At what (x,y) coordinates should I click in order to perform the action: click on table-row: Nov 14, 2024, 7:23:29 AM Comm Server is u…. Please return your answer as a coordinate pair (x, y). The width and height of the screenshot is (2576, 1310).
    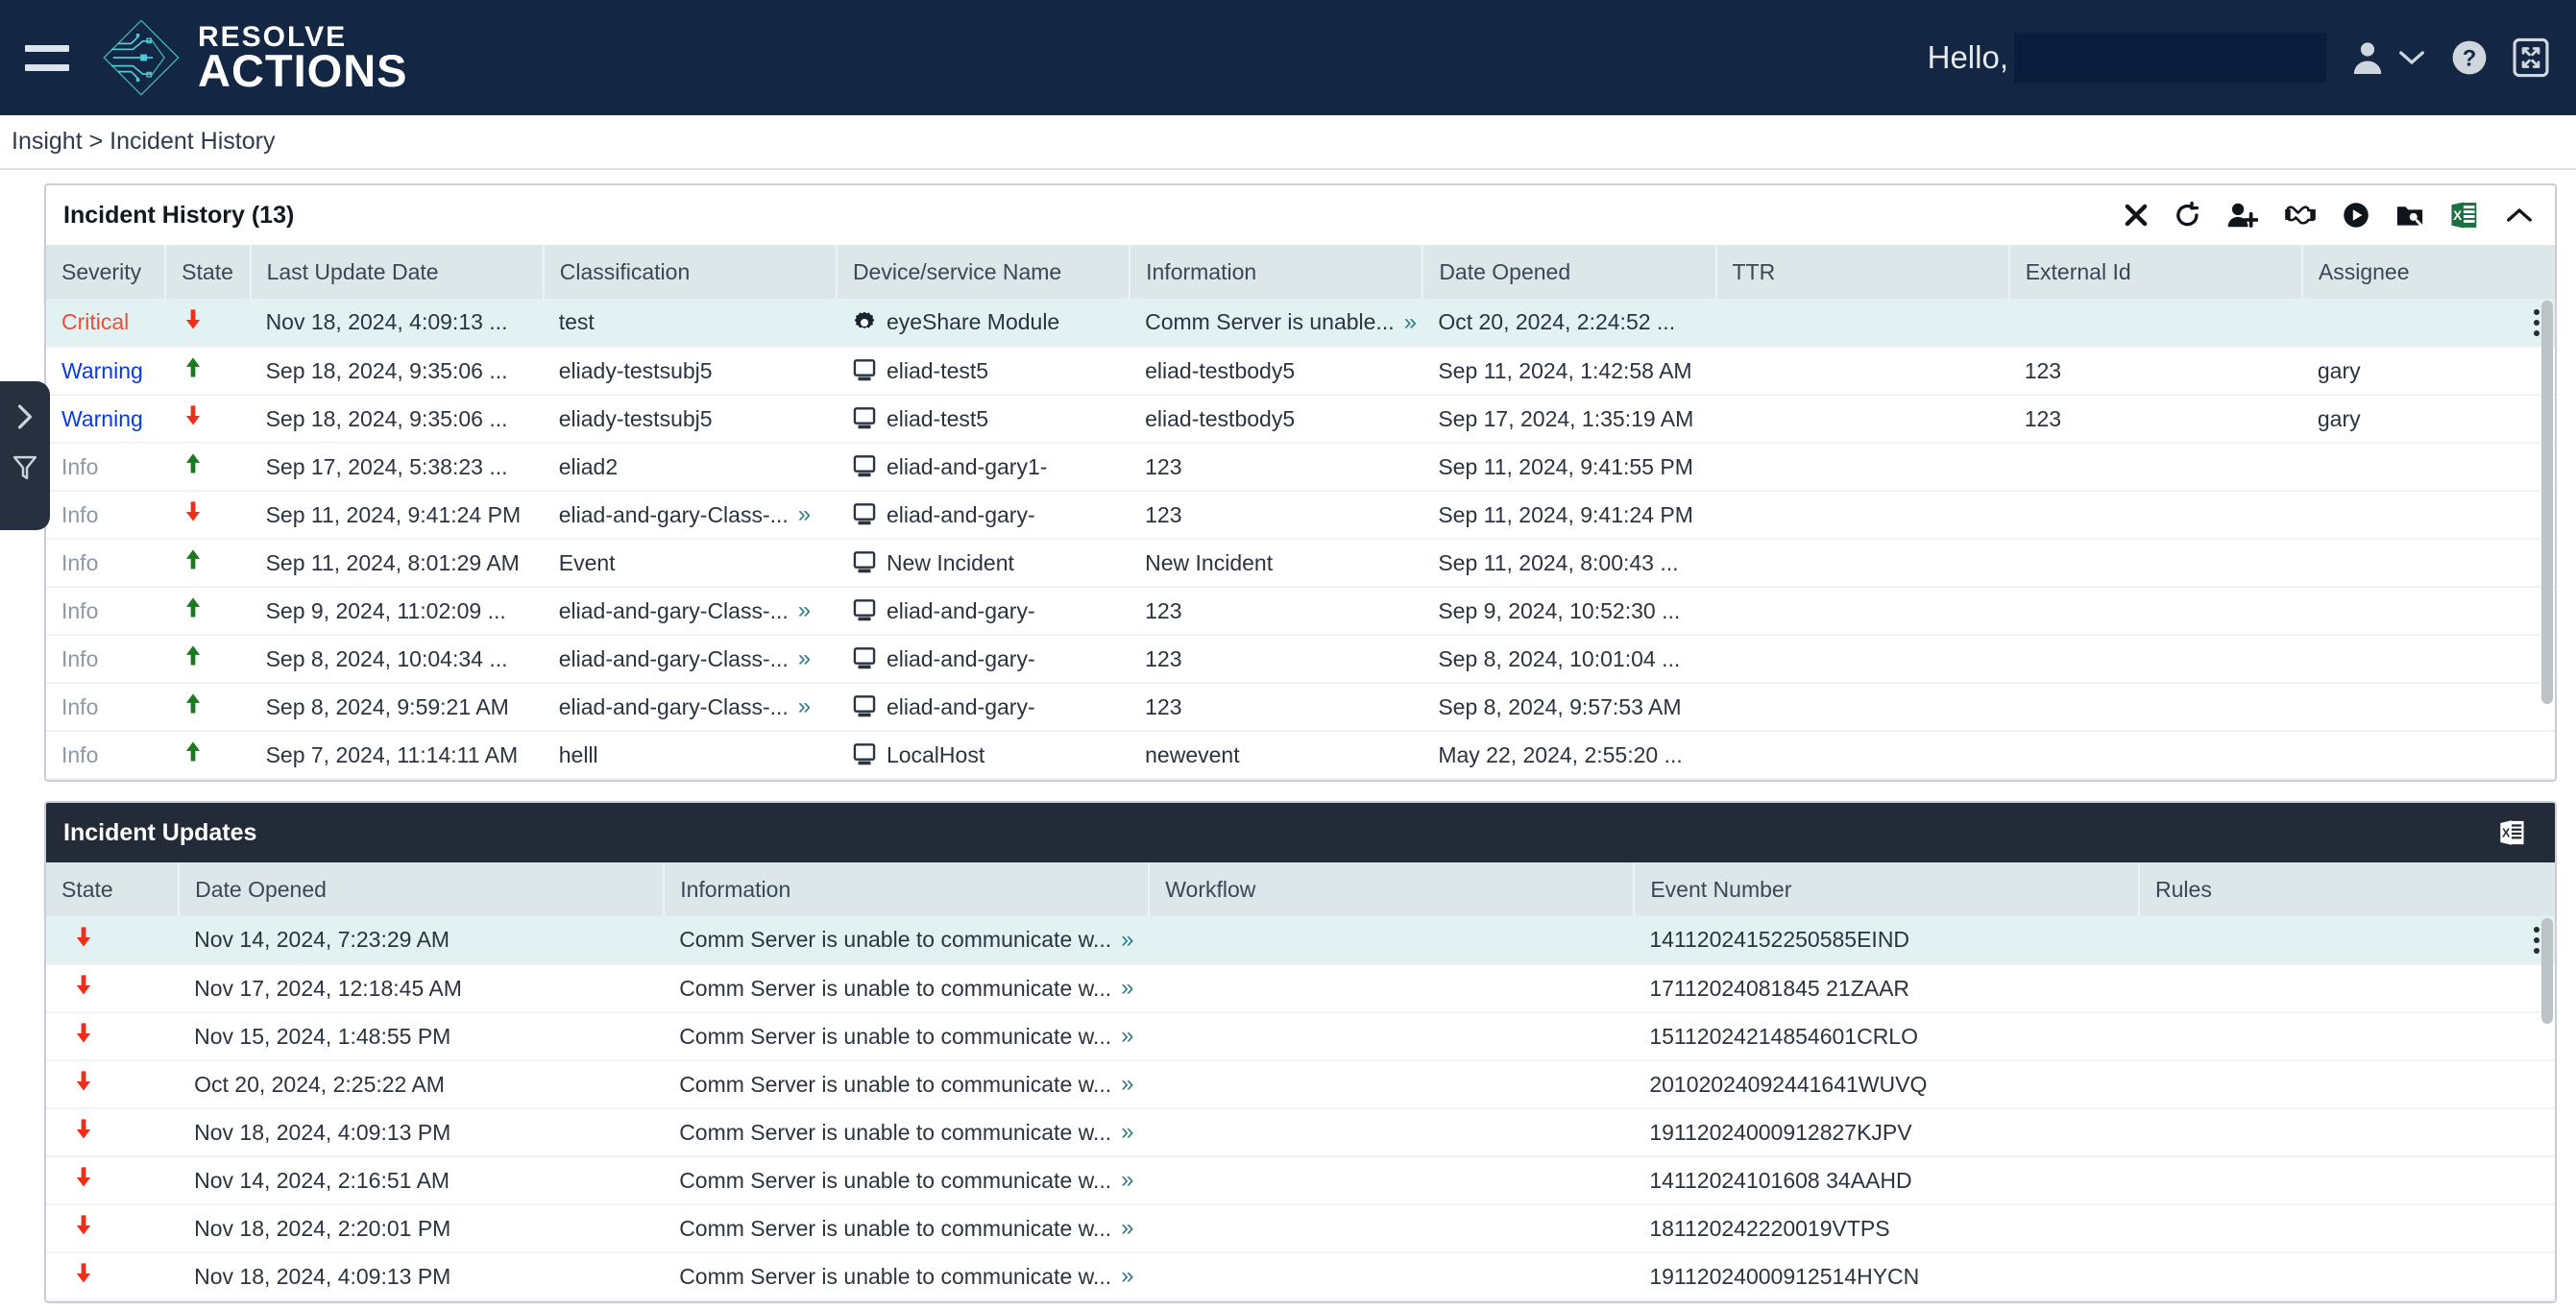
    Looking at the image, I should click on (1300, 941).